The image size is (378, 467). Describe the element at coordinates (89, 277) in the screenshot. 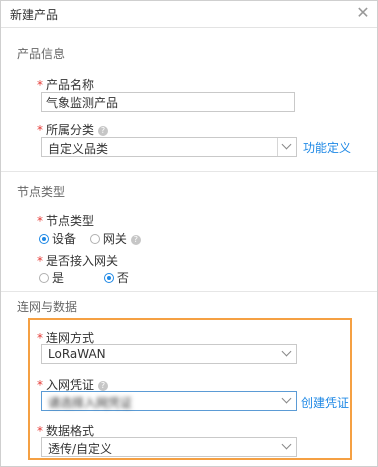

I see `gateway-access-radio-group: 是 否` at that location.